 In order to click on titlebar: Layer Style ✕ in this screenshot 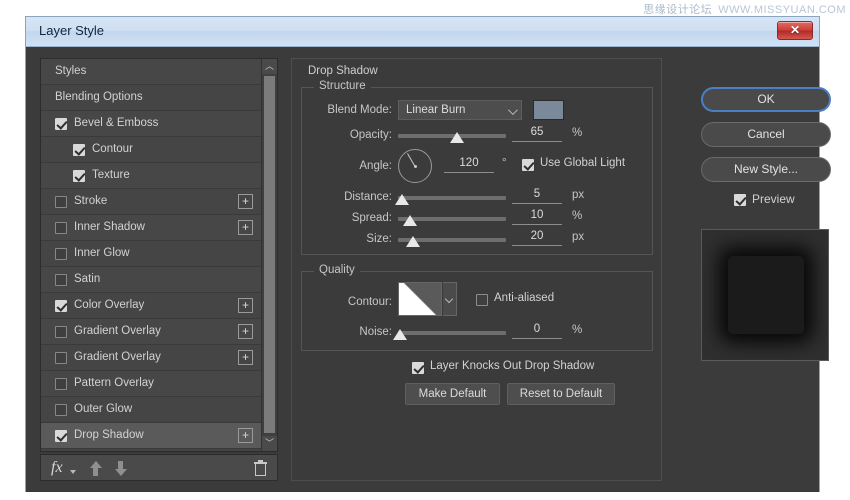, I will do `click(422, 32)`.